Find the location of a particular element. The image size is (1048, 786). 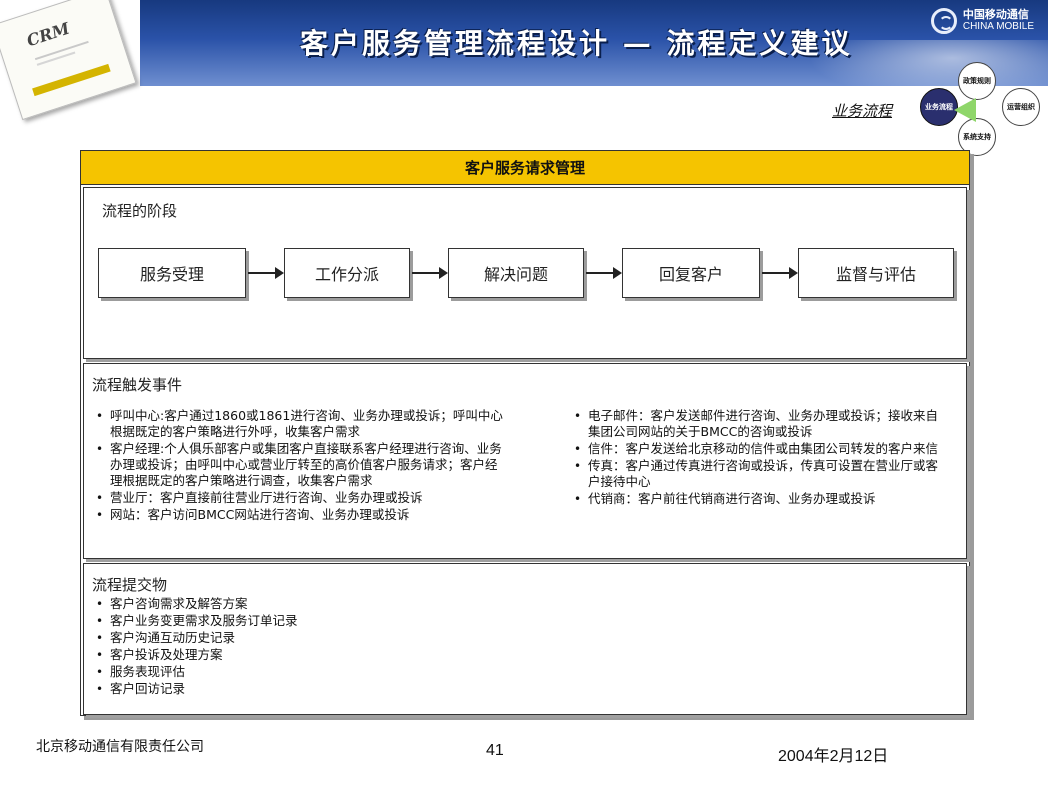

node-operations: 运营组织 is located at coordinates (1021, 107).